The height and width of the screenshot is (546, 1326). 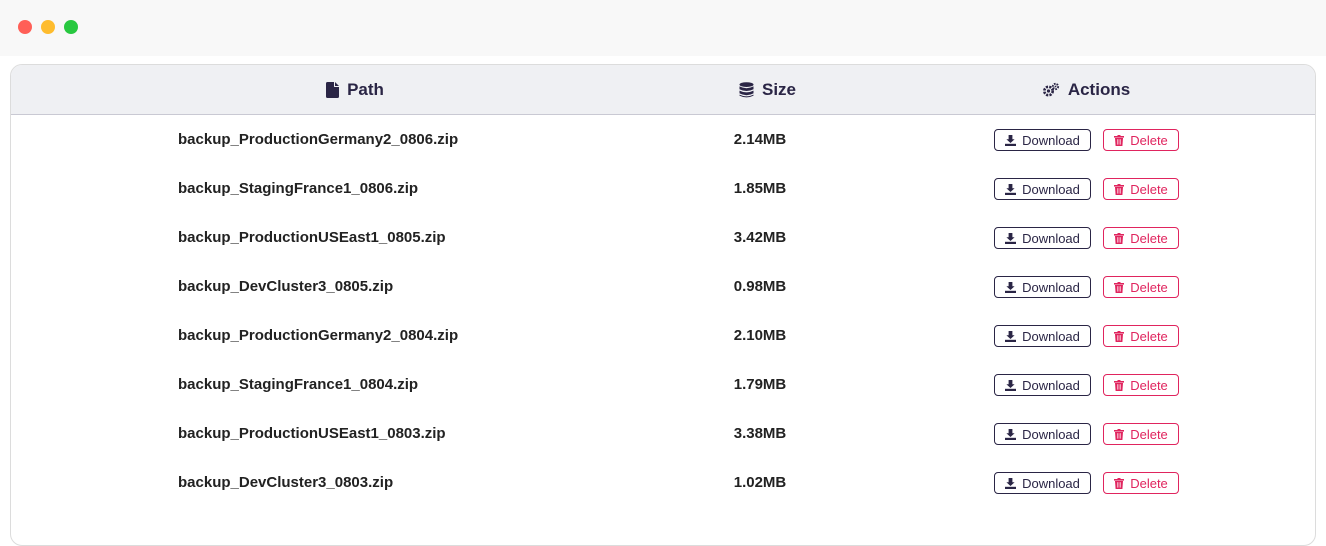 What do you see at coordinates (1050, 89) in the screenshot?
I see `cogs-icon` at bounding box center [1050, 89].